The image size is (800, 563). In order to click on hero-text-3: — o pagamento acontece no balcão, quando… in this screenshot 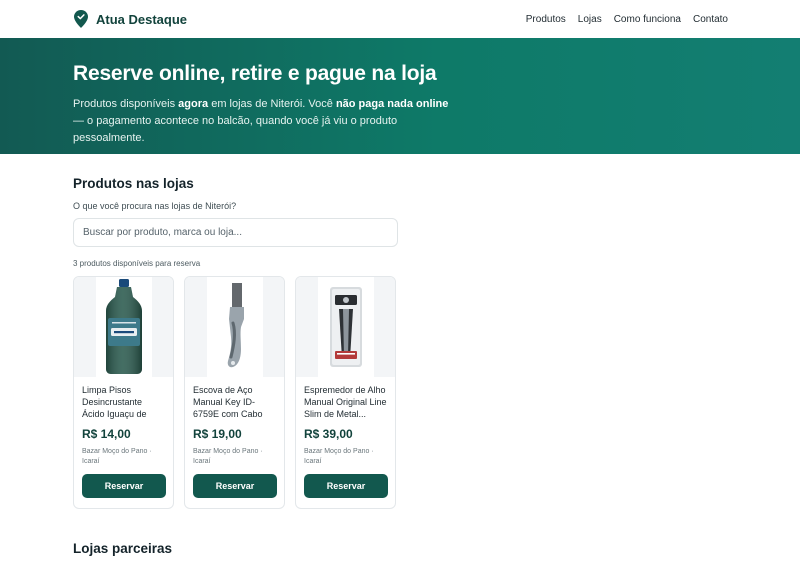, I will do `click(235, 129)`.